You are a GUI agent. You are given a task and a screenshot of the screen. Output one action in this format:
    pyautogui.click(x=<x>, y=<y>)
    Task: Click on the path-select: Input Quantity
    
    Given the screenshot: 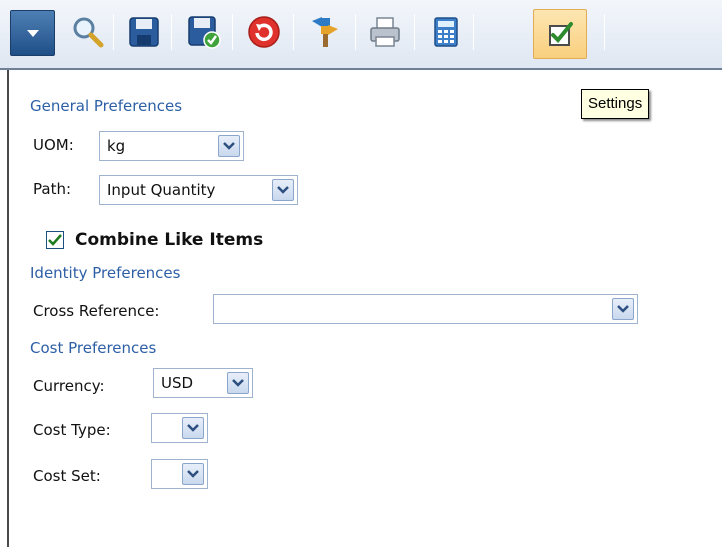 What is the action you would take?
    pyautogui.click(x=198, y=190)
    